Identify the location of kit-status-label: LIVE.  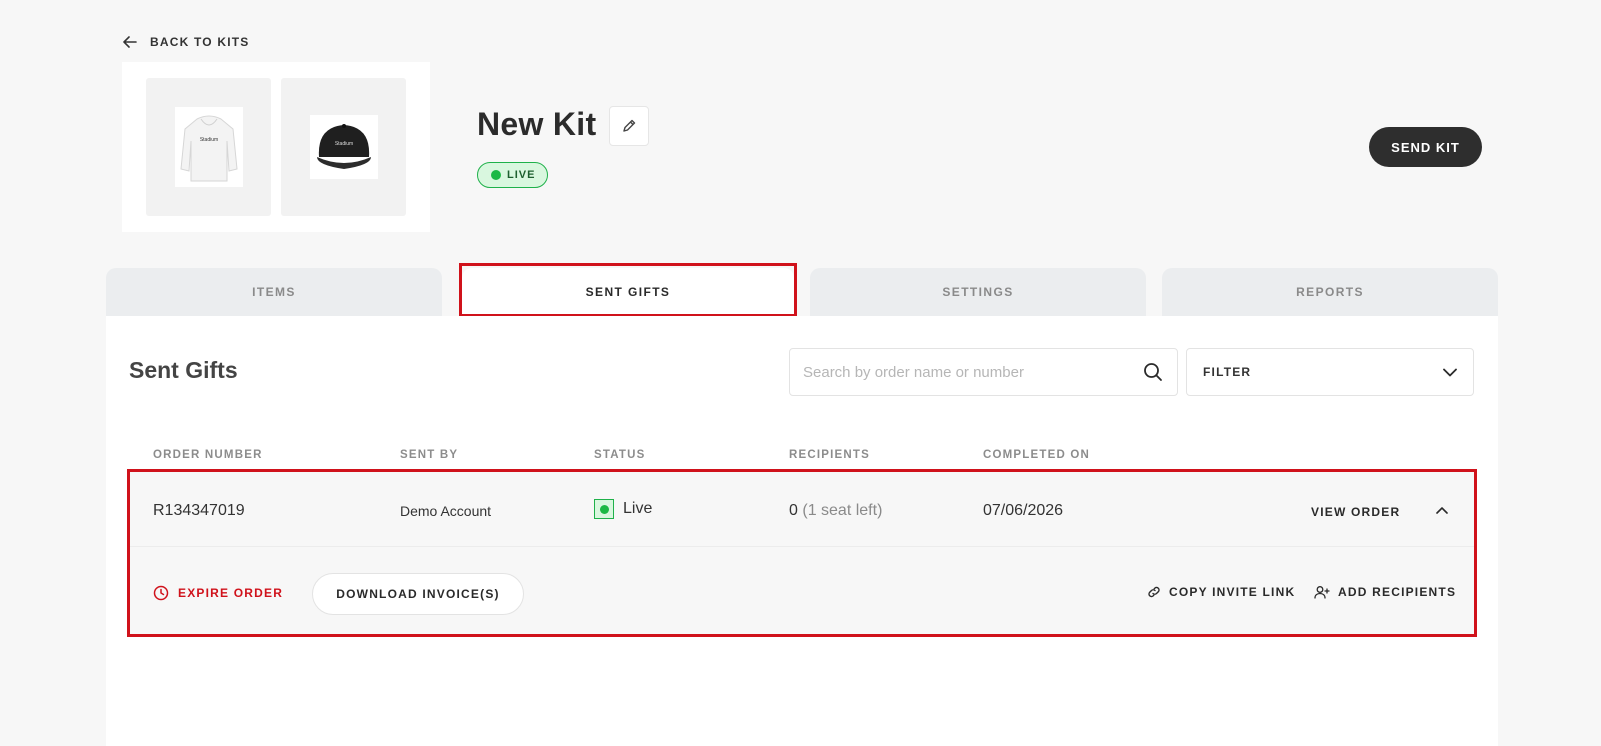
(521, 175).